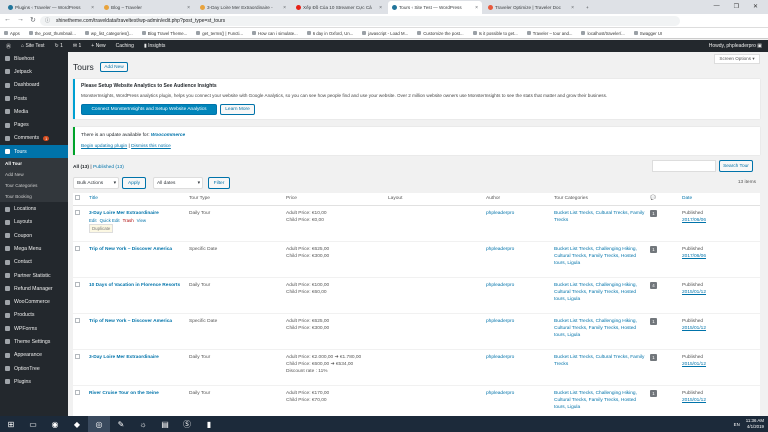  Describe the element at coordinates (143, 424) in the screenshot. I see `taskbar-app-icon: ☼` at that location.